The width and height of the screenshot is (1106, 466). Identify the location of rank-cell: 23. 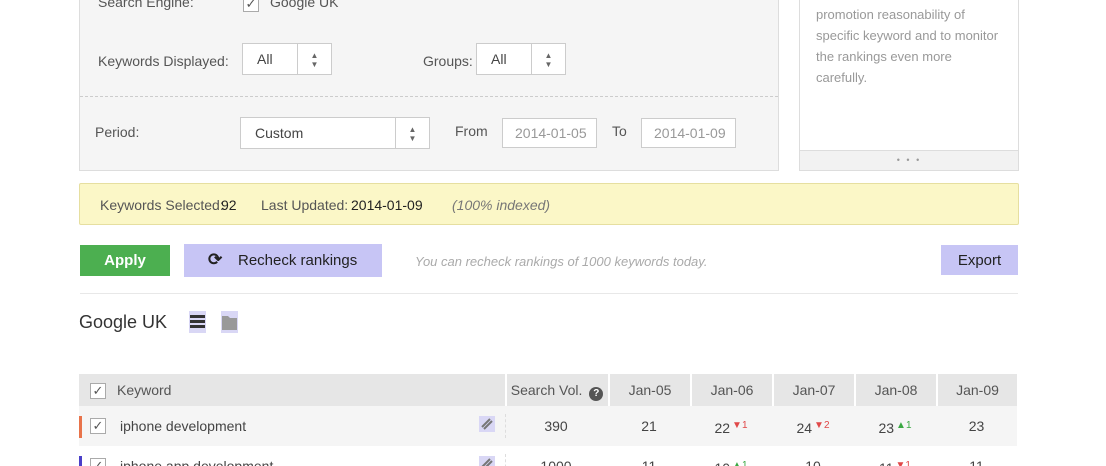
(976, 426).